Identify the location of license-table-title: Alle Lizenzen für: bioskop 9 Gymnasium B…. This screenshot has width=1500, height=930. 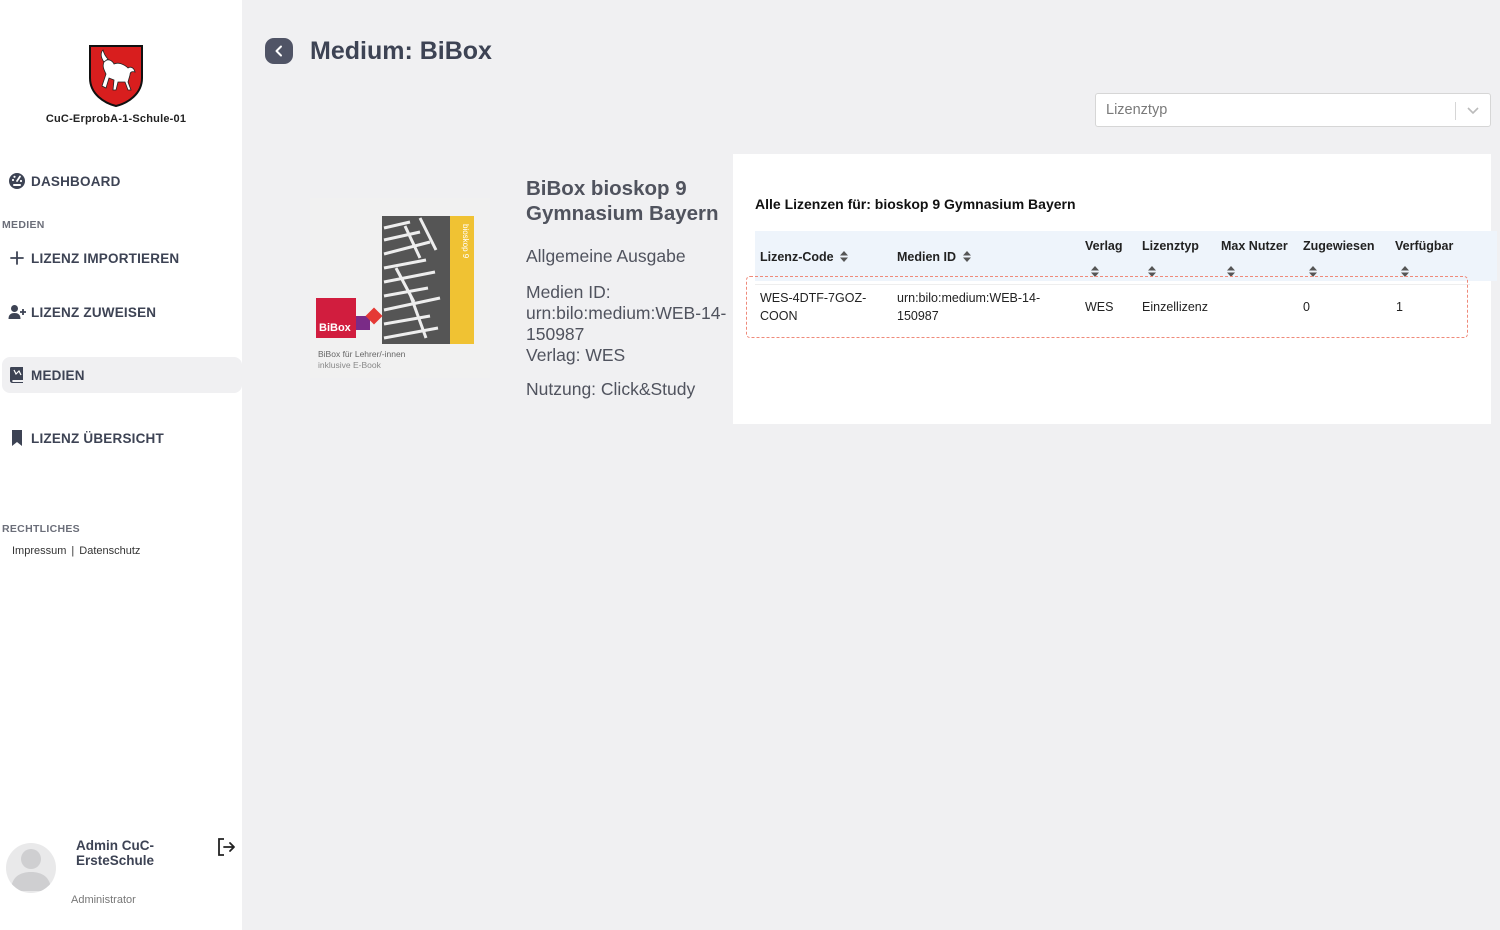
(915, 204).